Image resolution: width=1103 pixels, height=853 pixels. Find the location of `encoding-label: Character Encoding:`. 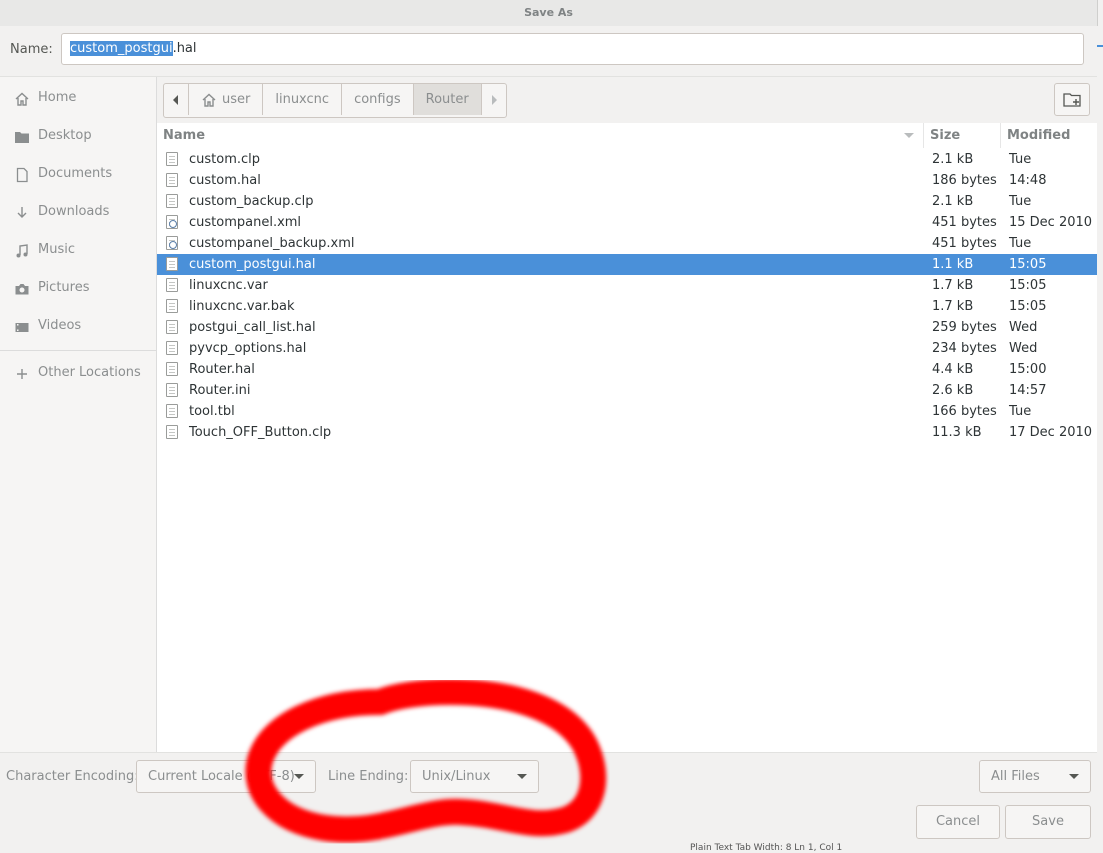

encoding-label: Character Encoding: is located at coordinates (72, 776).